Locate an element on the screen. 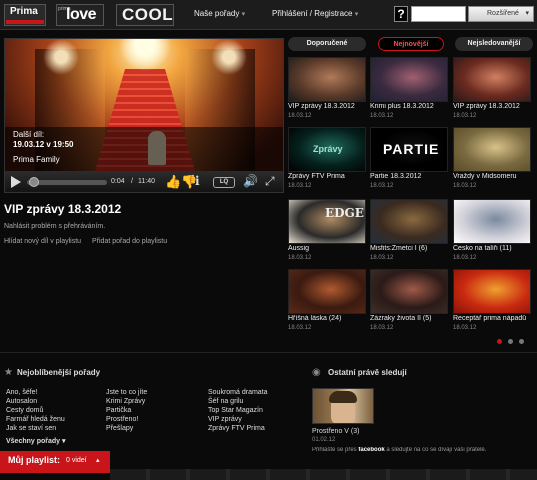 This screenshot has width=537, height=480. show-link: Autosalon is located at coordinates (21, 401).